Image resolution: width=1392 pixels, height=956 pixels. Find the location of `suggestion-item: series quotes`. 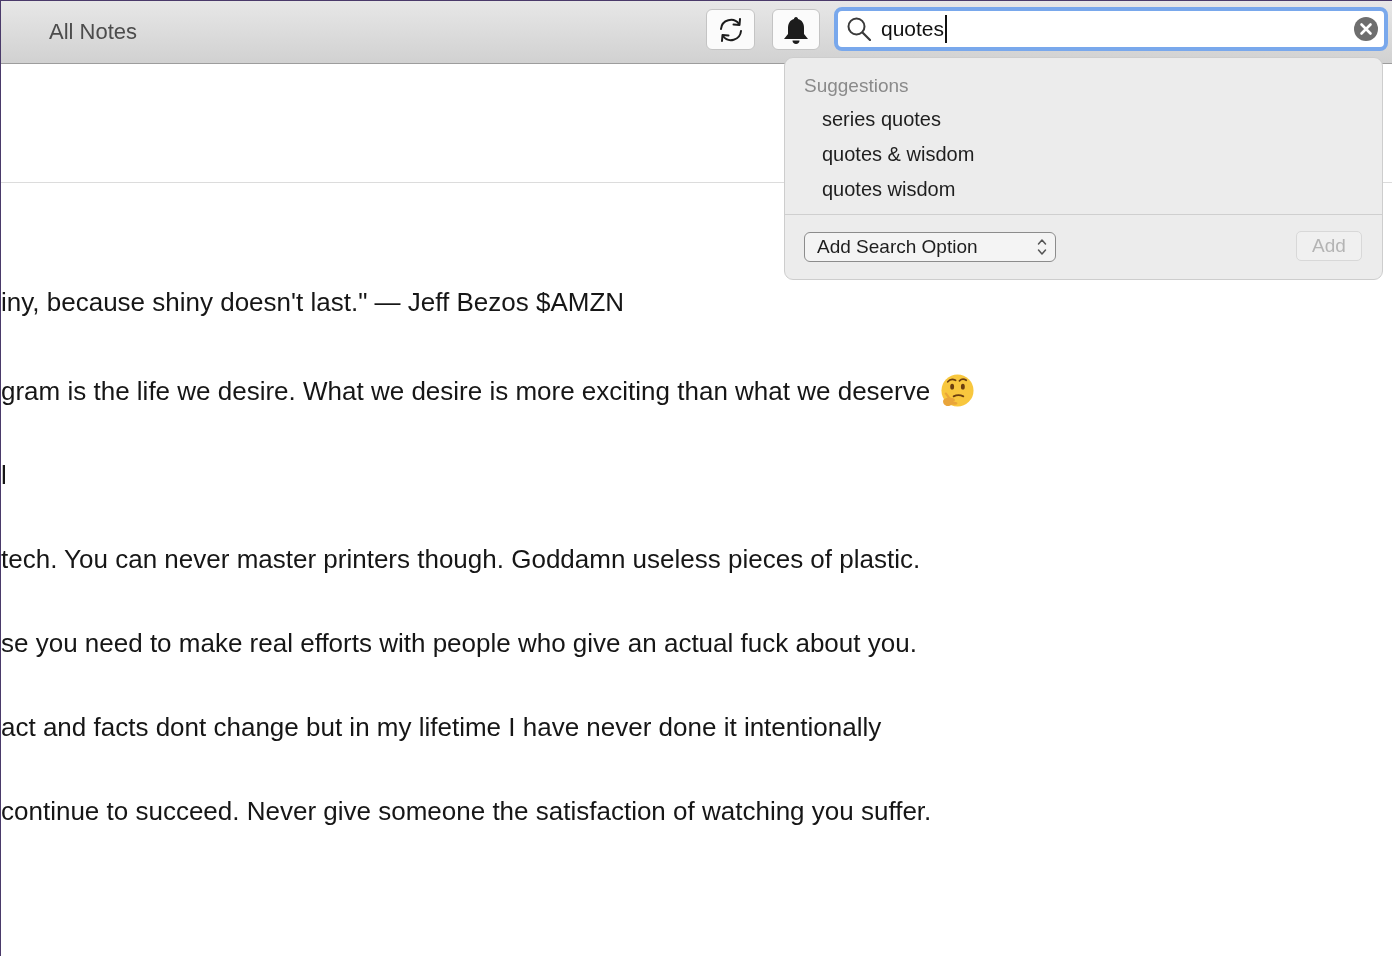

suggestion-item: series quotes is located at coordinates (881, 119).